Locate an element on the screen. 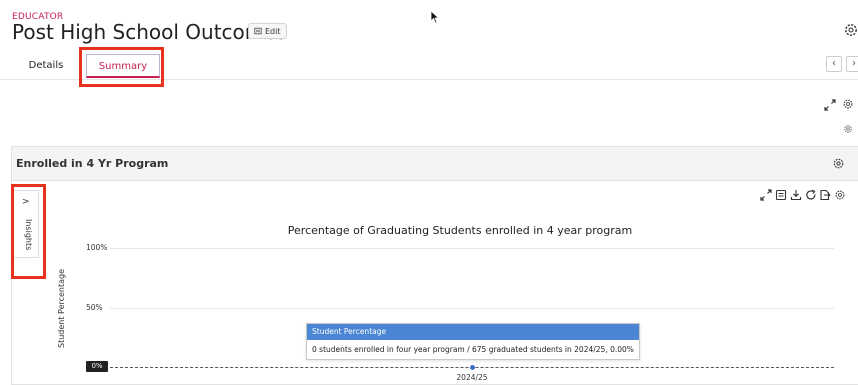  scroll-right-button: › is located at coordinates (852, 64).